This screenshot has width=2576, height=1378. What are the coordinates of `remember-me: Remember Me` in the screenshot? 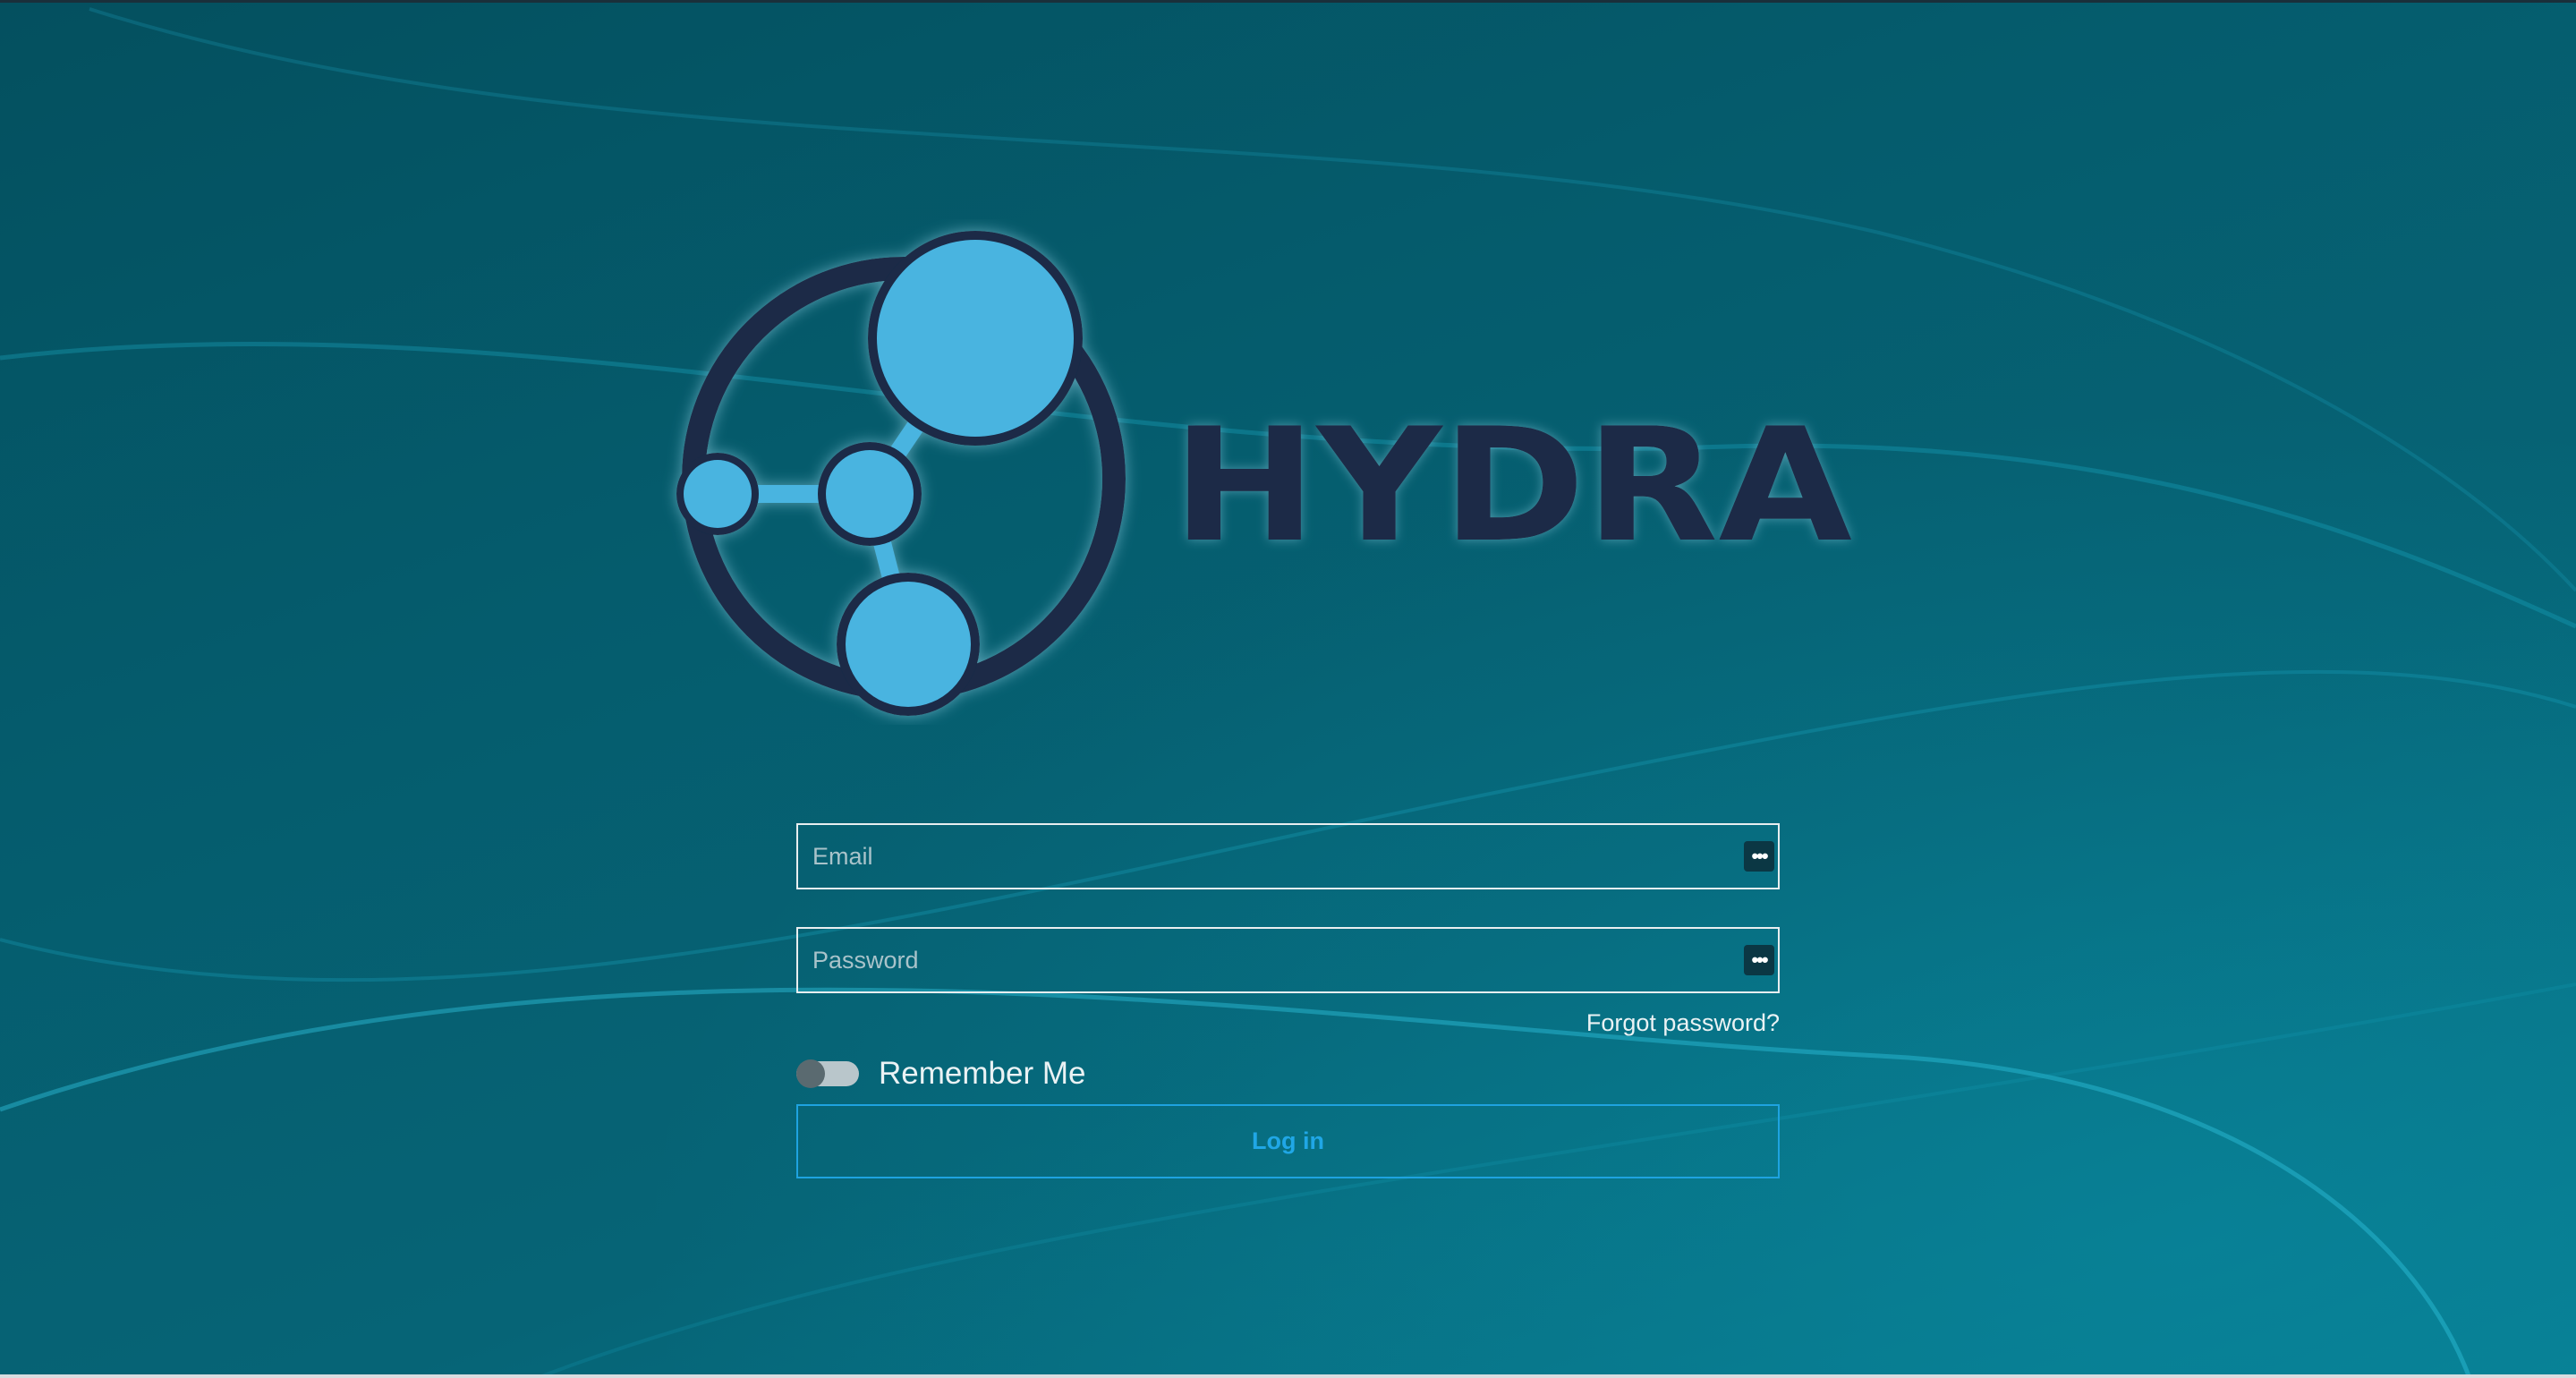 It's located at (940, 1074).